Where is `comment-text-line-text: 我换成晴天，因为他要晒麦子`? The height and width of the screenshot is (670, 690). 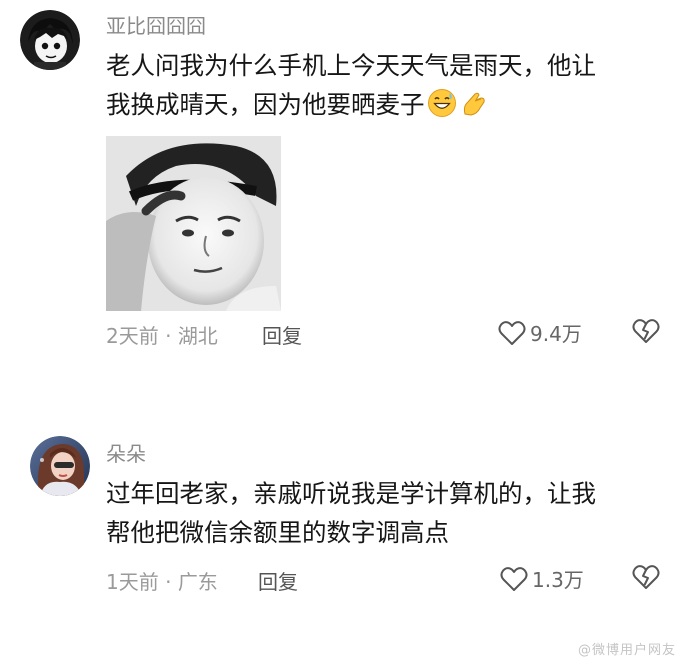 comment-text-line-text: 我换成晴天，因为他要晒麦子 is located at coordinates (265, 104).